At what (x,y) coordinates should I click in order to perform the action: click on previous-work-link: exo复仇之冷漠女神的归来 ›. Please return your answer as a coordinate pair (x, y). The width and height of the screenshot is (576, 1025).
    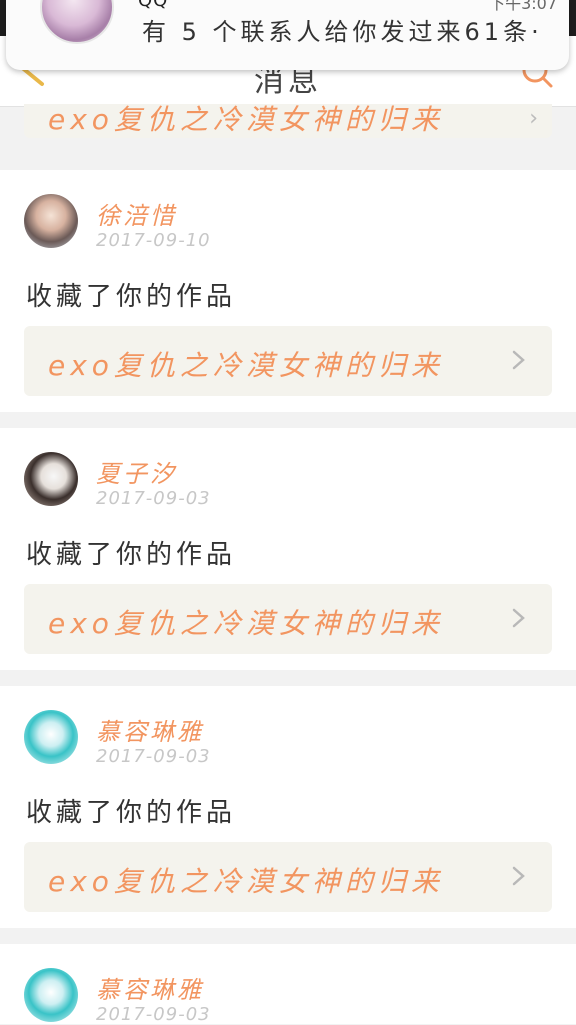
    Looking at the image, I should click on (288, 120).